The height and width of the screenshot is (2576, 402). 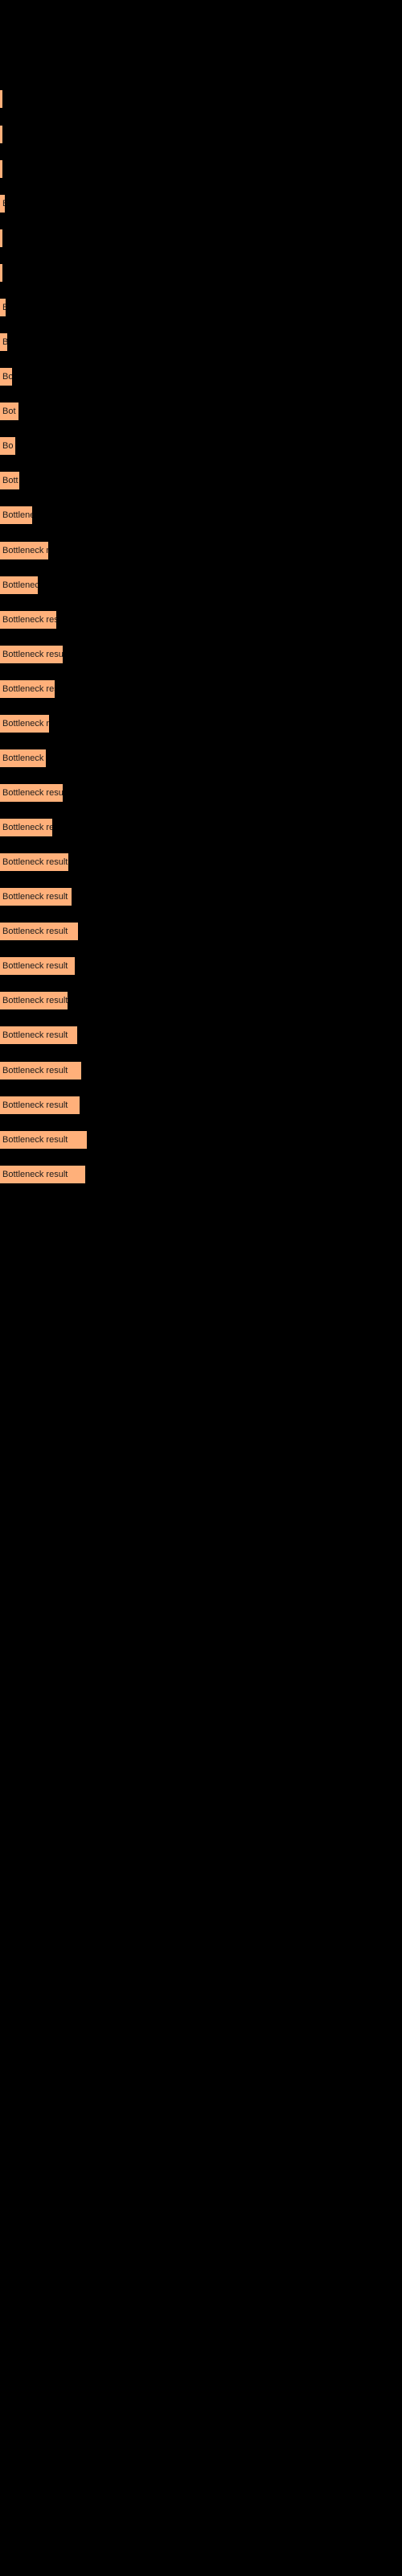 I want to click on bar-17: Bottleneck res, so click(x=27, y=689).